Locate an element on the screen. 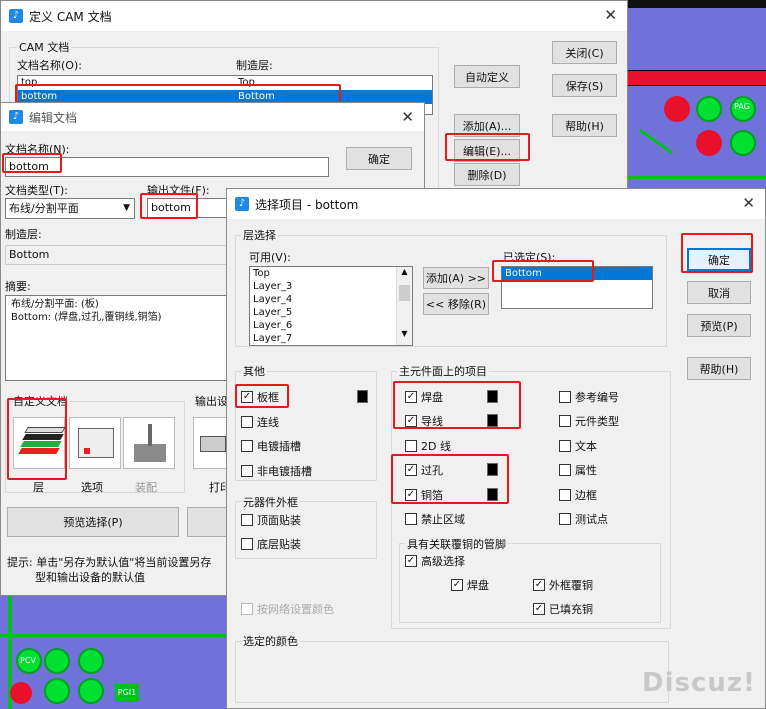 The width and height of the screenshot is (766, 709). list-item: Layer_6 is located at coordinates (331, 325).